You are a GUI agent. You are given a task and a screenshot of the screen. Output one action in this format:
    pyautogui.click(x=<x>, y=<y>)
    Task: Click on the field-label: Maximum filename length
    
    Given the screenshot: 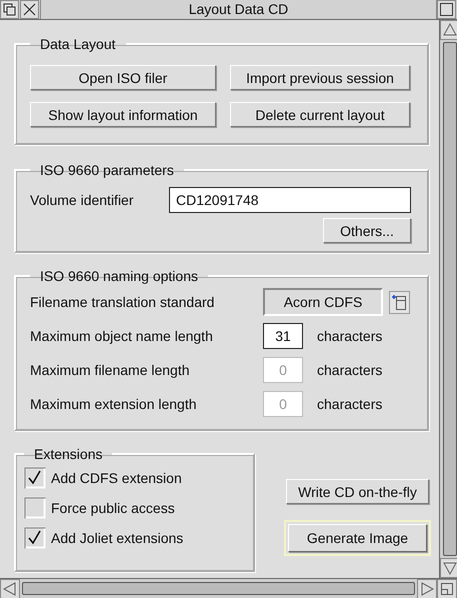 What is the action you would take?
    pyautogui.click(x=110, y=370)
    